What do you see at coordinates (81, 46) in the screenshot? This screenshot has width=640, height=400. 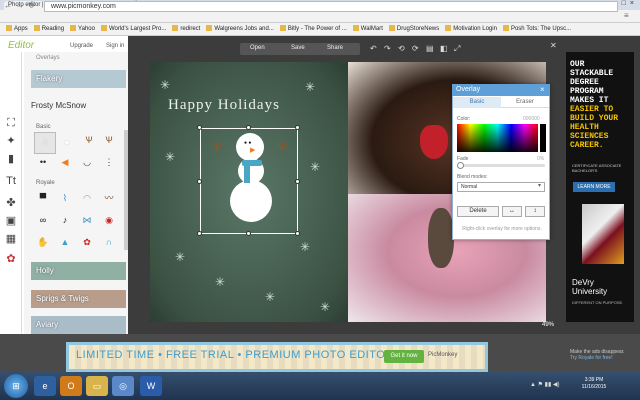 I see `upgrade-link: Upgrade` at bounding box center [81, 46].